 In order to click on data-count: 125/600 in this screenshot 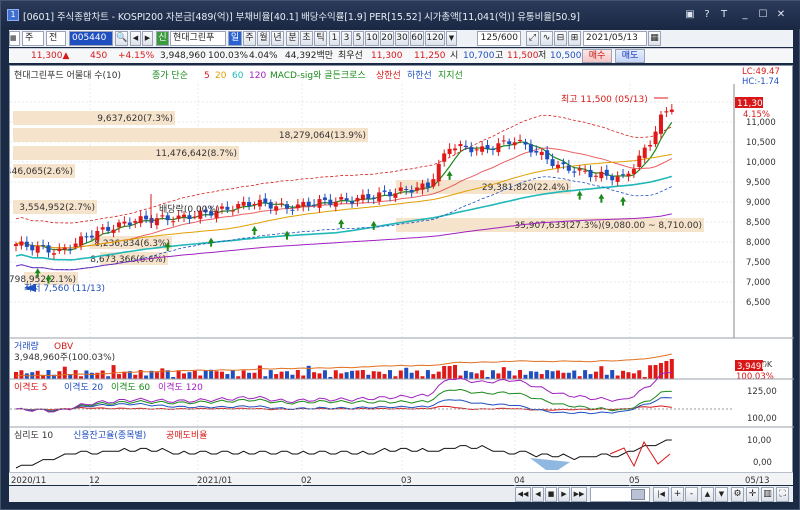, I will do `click(499, 38)`.